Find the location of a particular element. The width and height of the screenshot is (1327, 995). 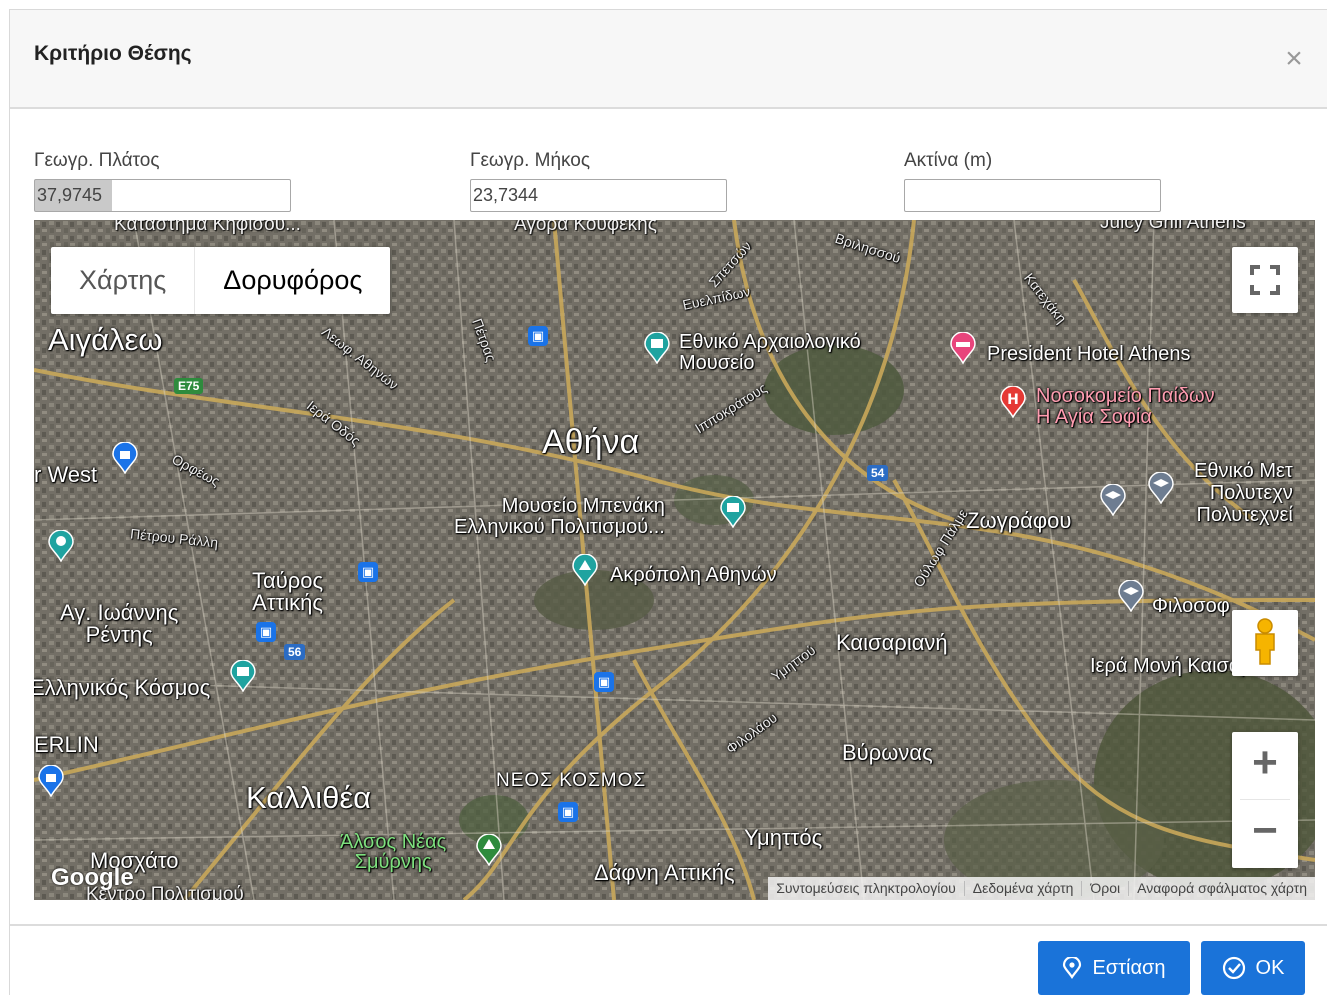

philosophy-school-pin-icon is located at coordinates (1131, 596).